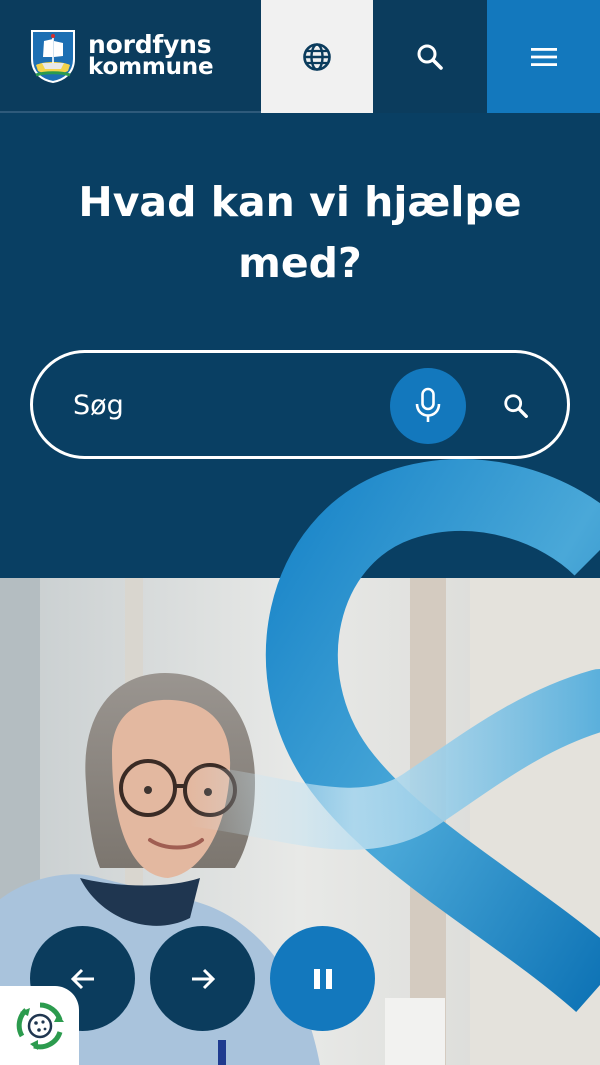  I want to click on arrow-left-icon, so click(82, 978).